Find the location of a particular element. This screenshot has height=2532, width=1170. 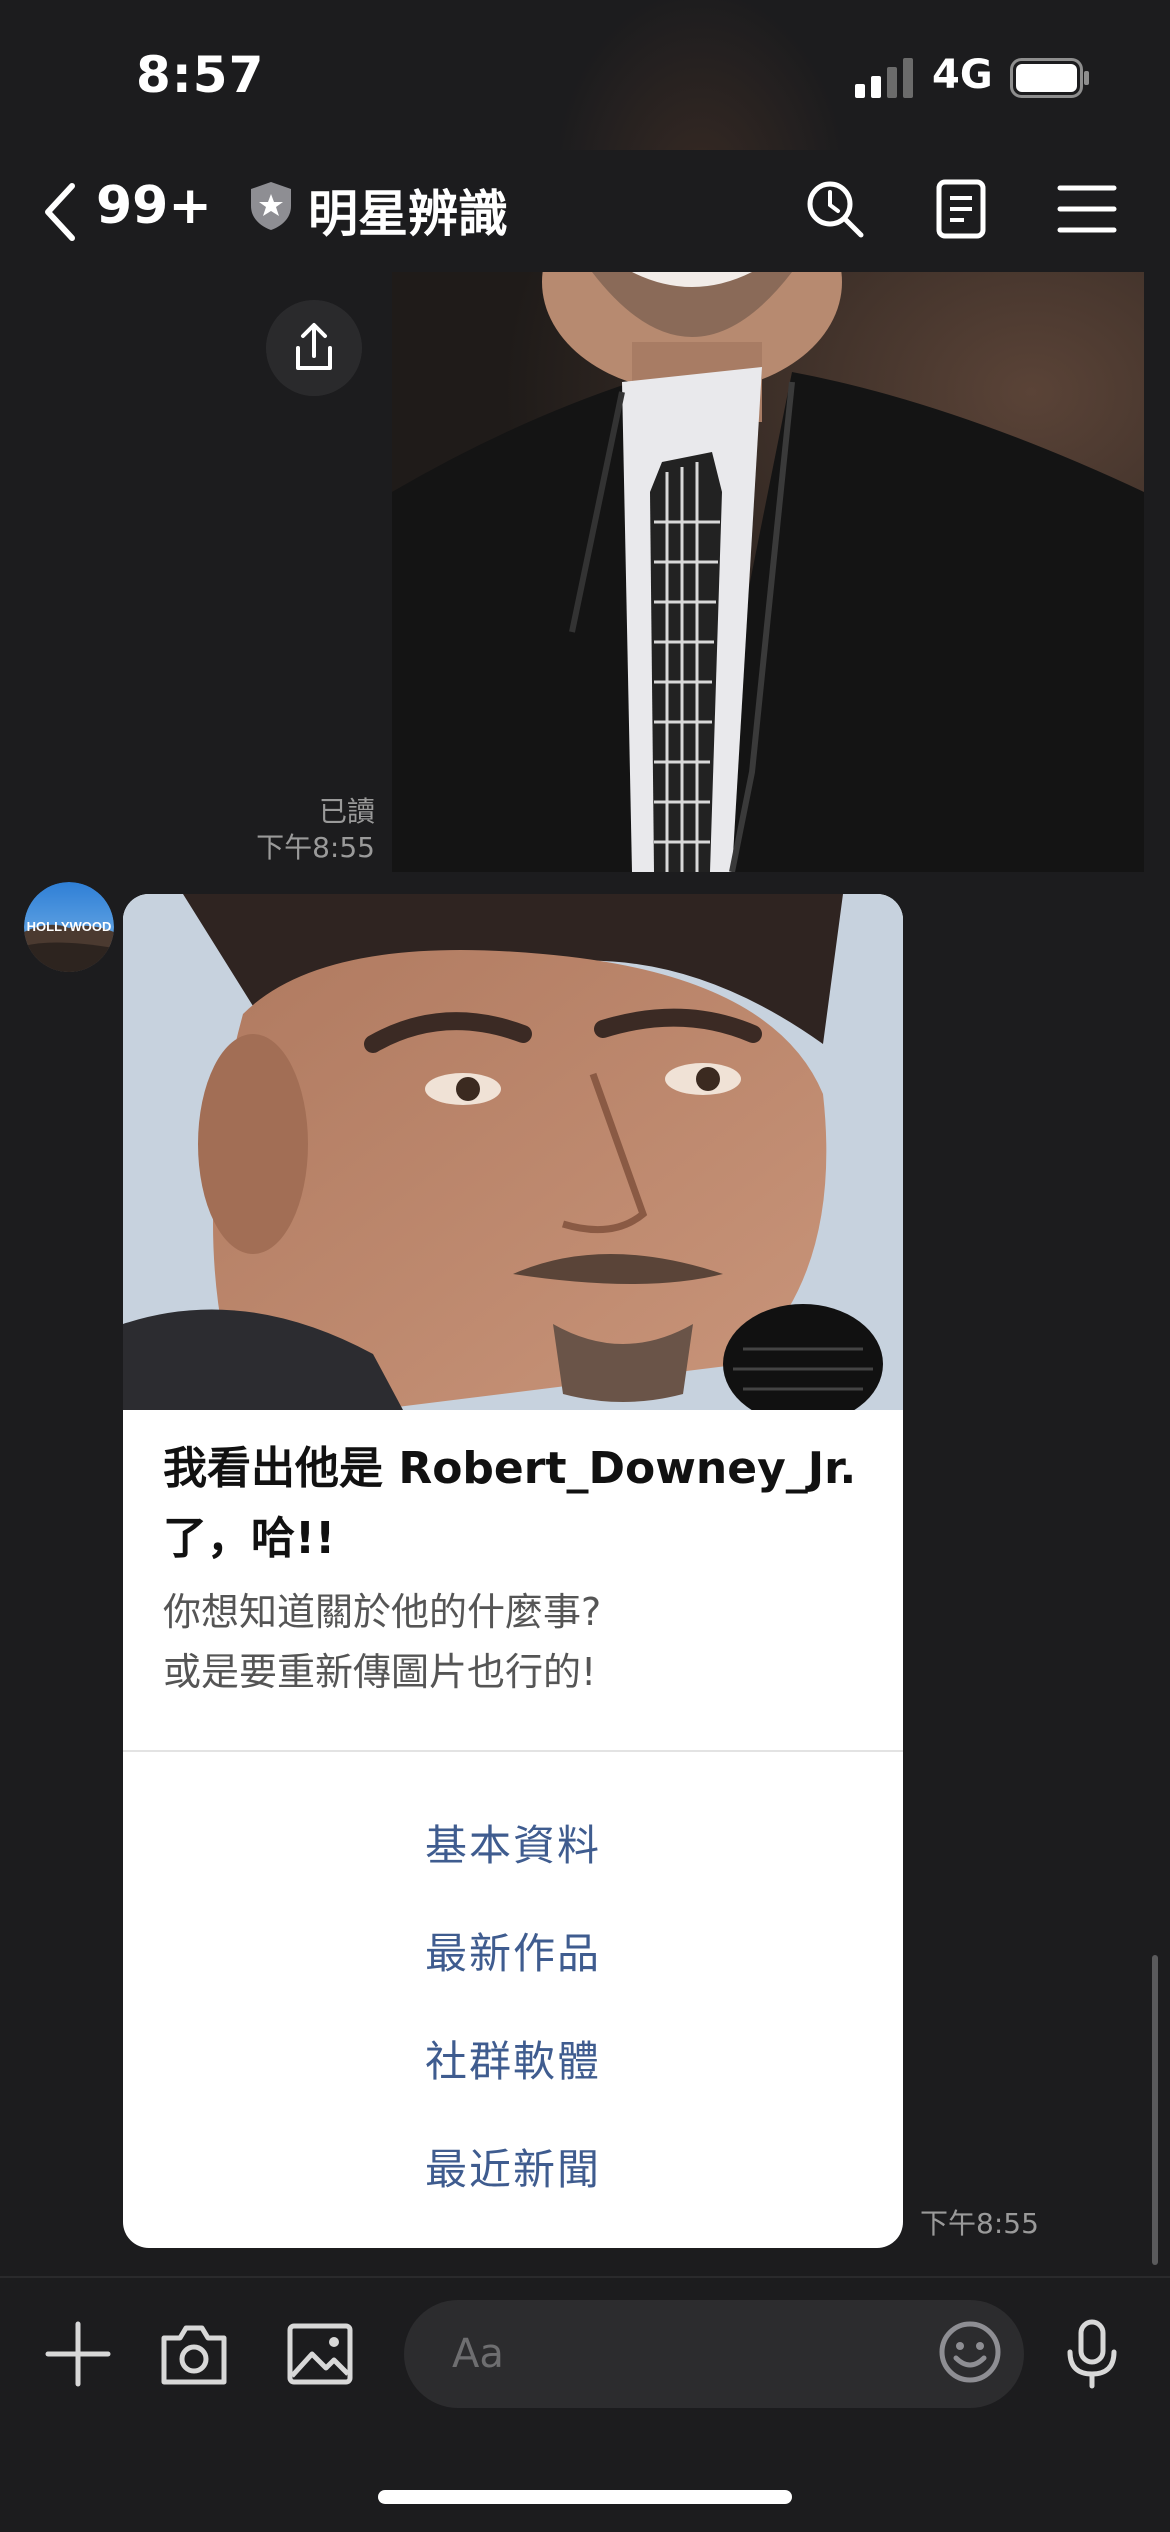

chat-header: 99+ 明星辨識 is located at coordinates (585, 211).